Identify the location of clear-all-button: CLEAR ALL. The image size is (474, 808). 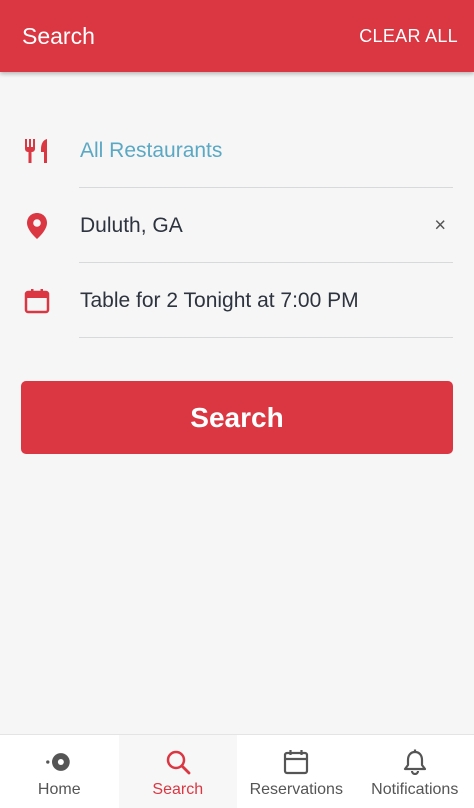
(408, 36).